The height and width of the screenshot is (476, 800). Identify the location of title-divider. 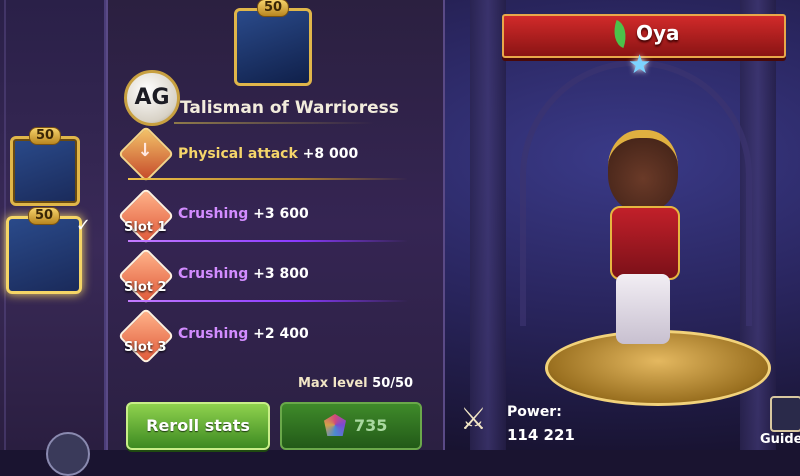
(274, 123).